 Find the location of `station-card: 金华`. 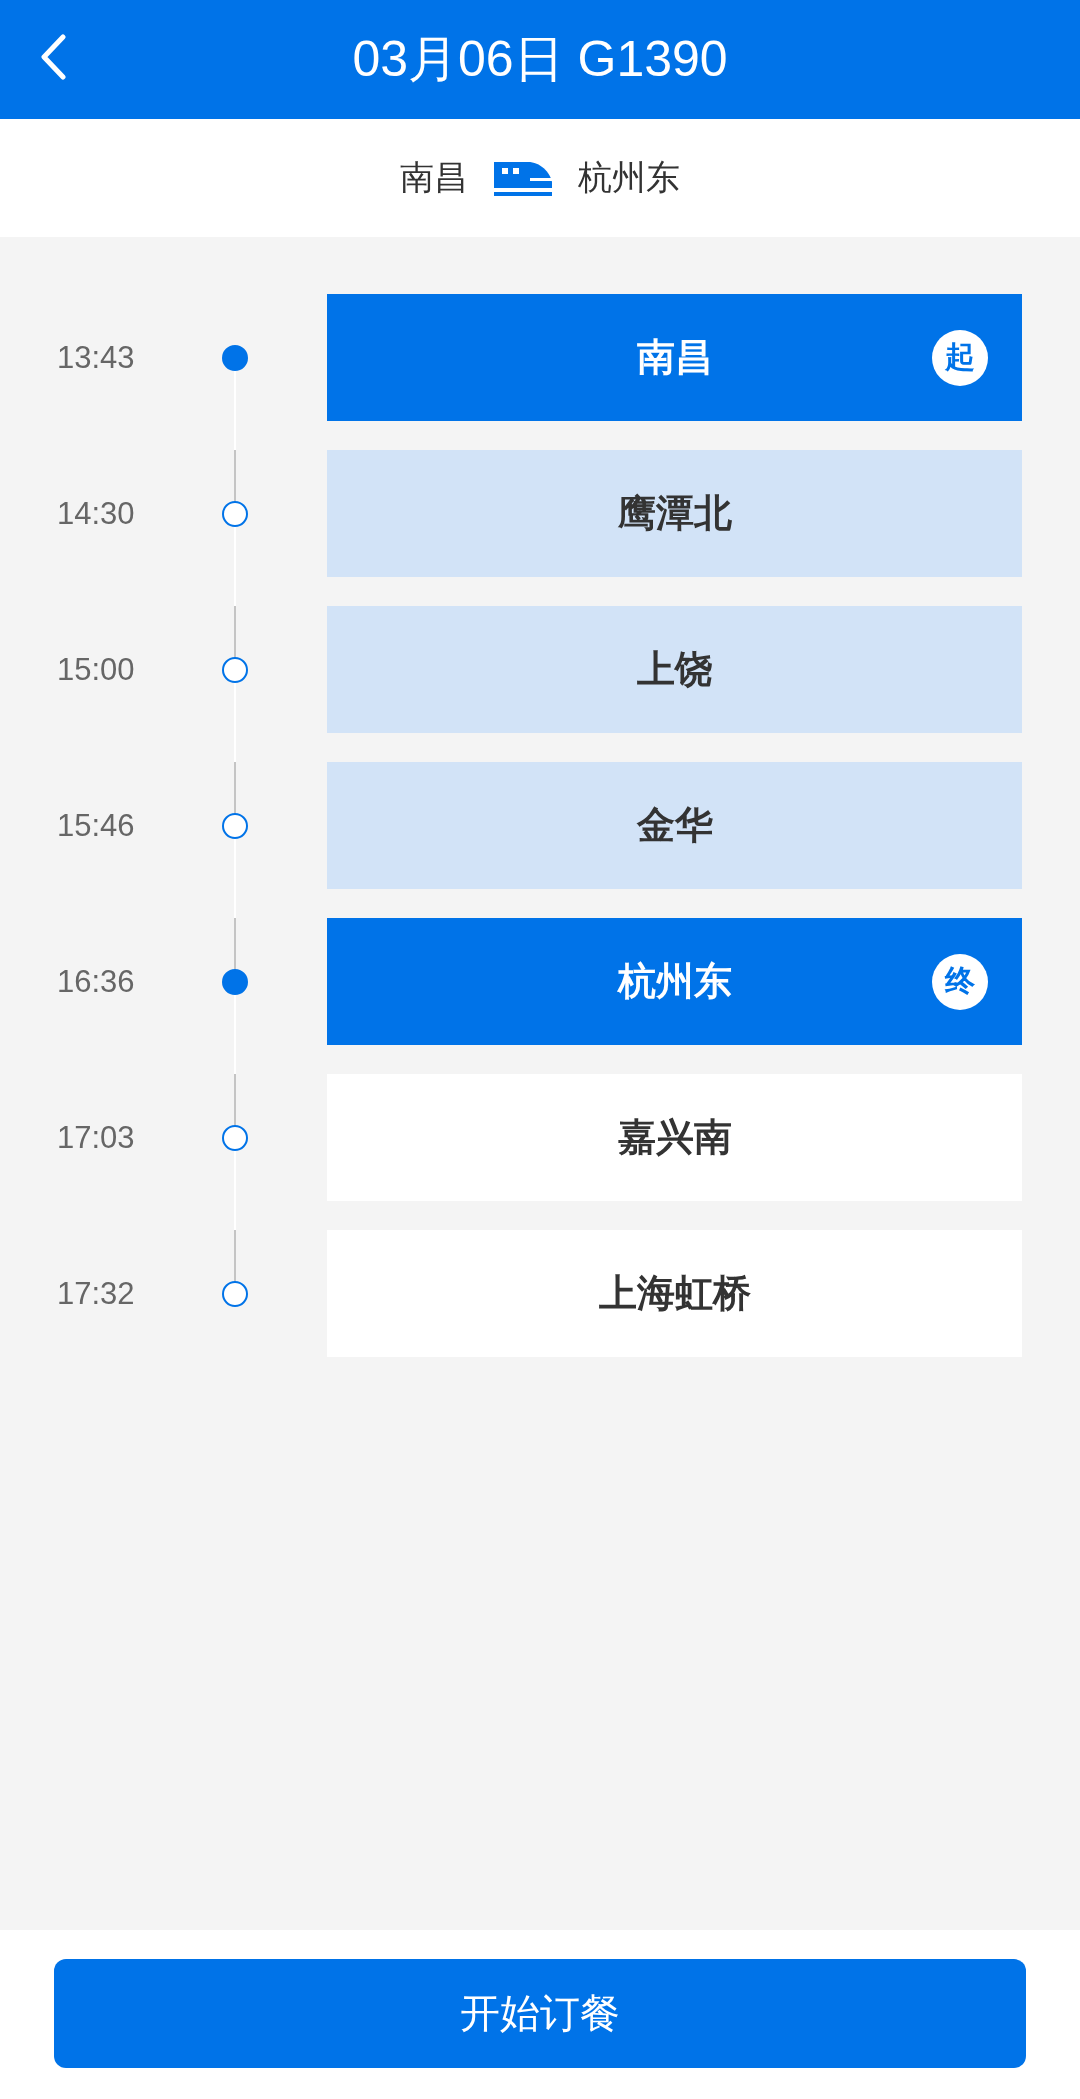

station-card: 金华 is located at coordinates (674, 825).